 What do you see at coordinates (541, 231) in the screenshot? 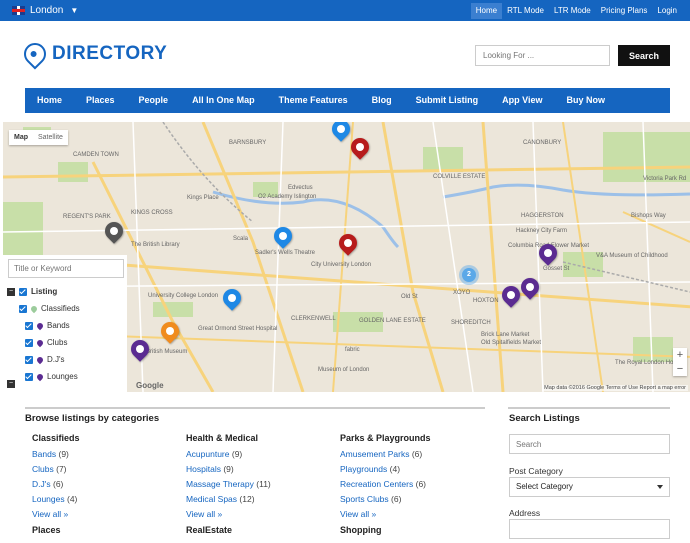
I see `map-label: Hackney City Farm` at bounding box center [541, 231].